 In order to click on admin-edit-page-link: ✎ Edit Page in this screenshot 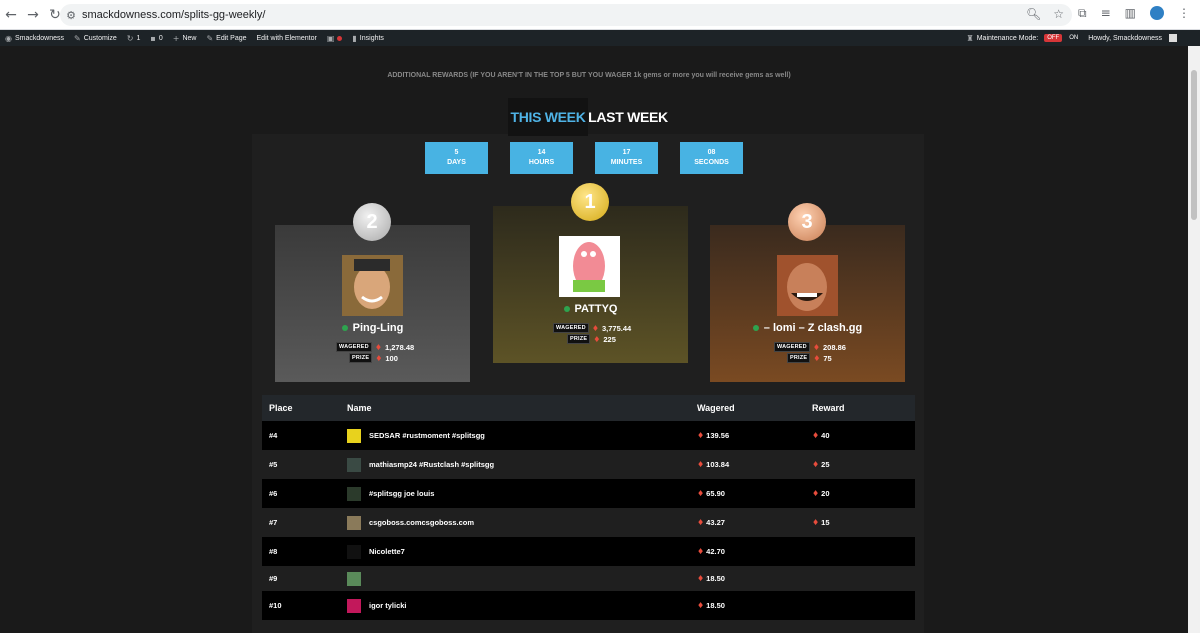, I will do `click(226, 38)`.